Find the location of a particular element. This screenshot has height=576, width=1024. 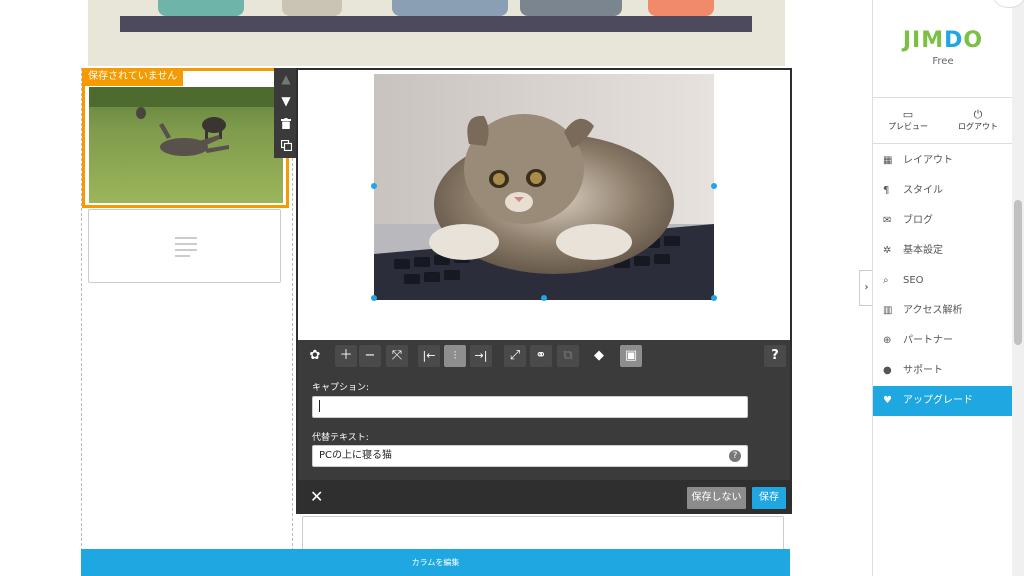

enlarge-icon: ⤢ is located at coordinates (515, 356).